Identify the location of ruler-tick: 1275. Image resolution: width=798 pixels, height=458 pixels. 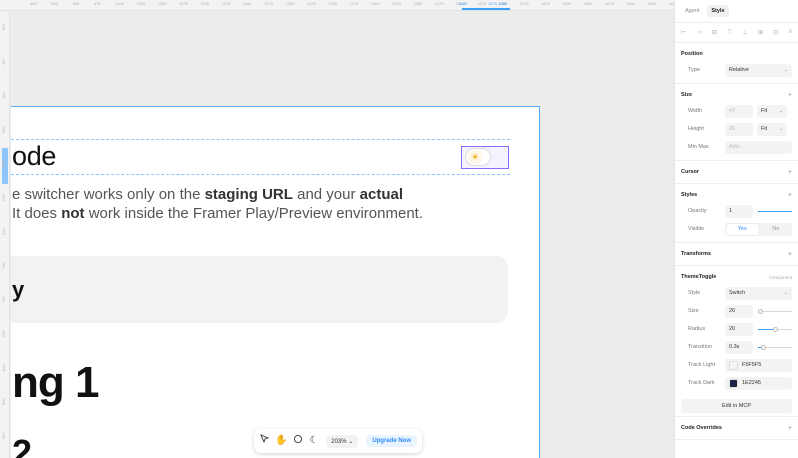
(354, 3).